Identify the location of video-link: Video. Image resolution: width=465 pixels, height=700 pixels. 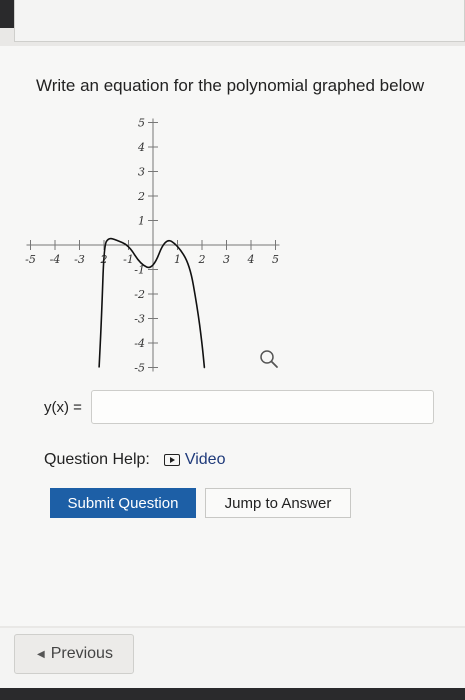
(194, 460).